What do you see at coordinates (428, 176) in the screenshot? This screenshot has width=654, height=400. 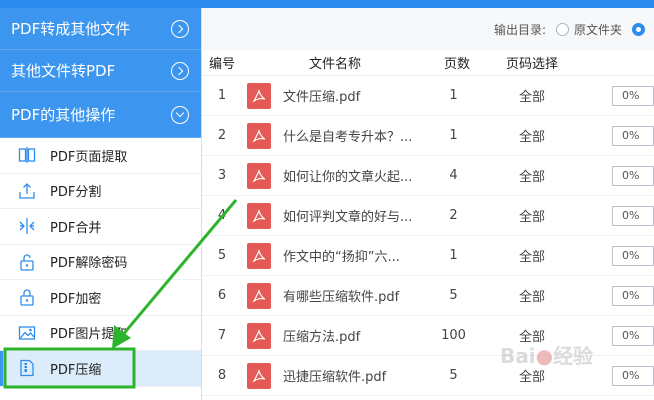 I see `table-row: 3 如何让你的文章火起... 4 全部 0%` at bounding box center [428, 176].